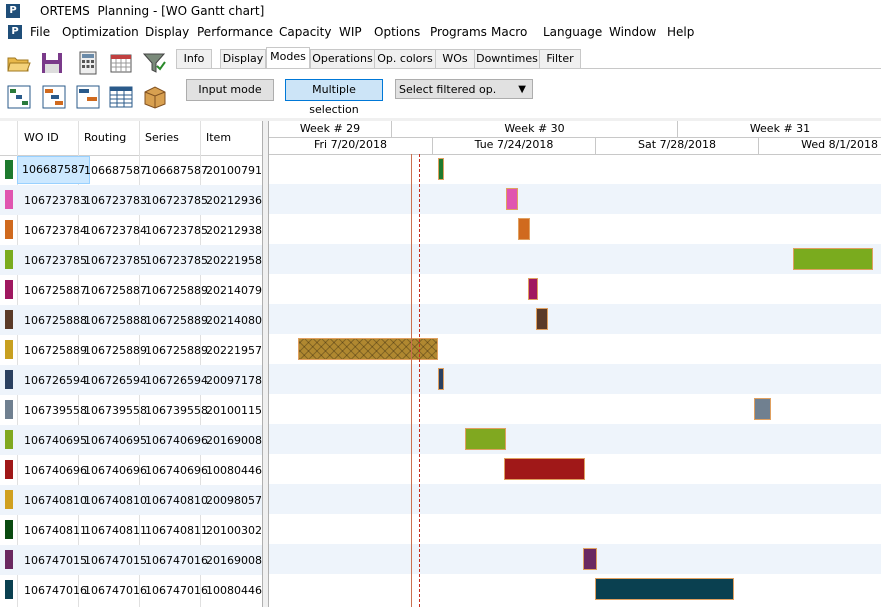 The height and width of the screenshot is (607, 881). I want to click on cell-routing: 106740811, so click(115, 530).